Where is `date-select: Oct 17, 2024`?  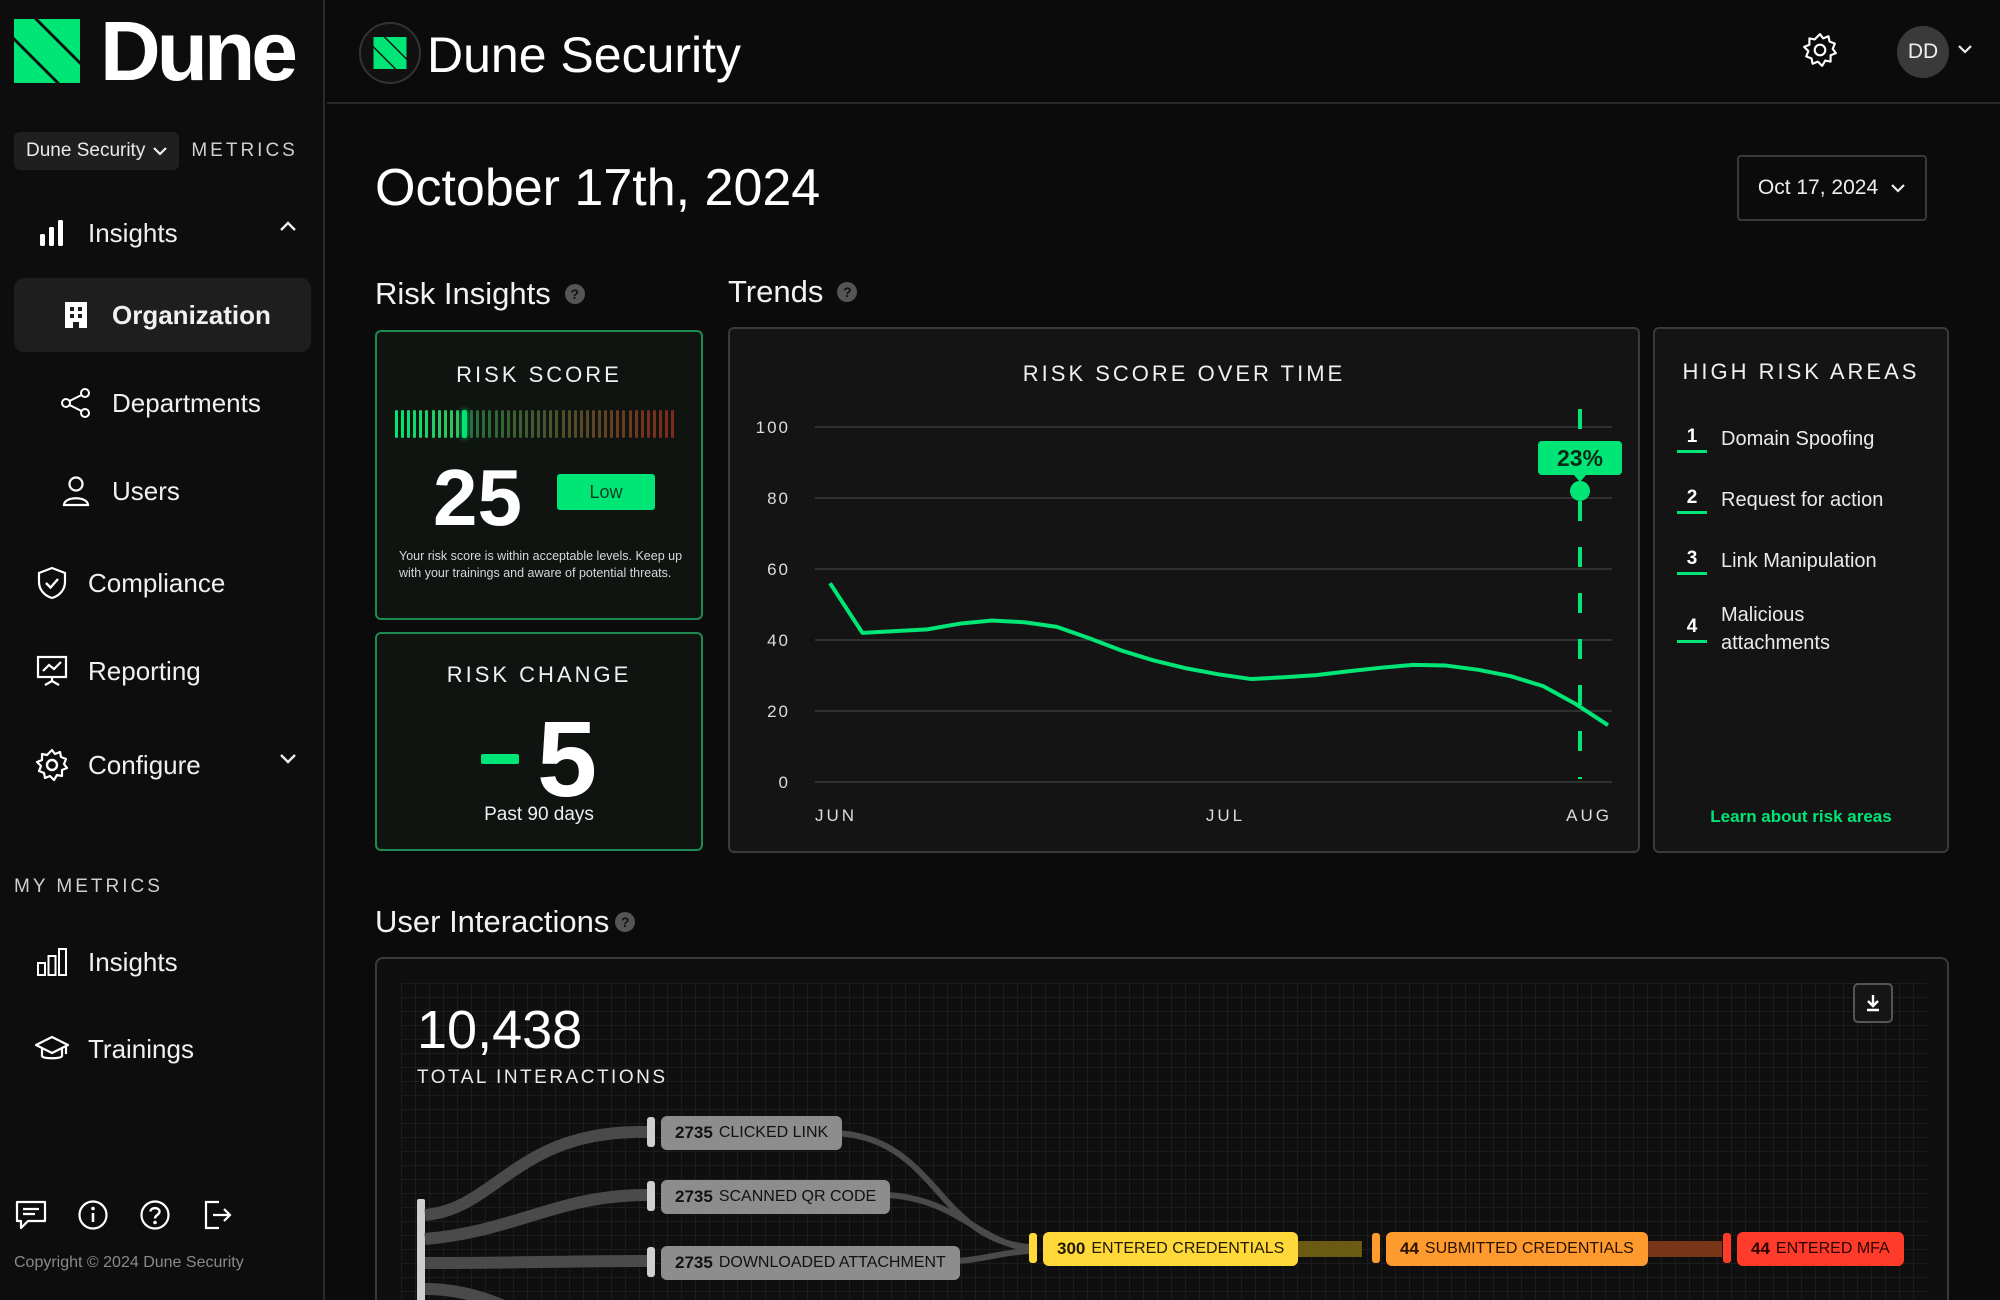 date-select: Oct 17, 2024 is located at coordinates (1832, 188).